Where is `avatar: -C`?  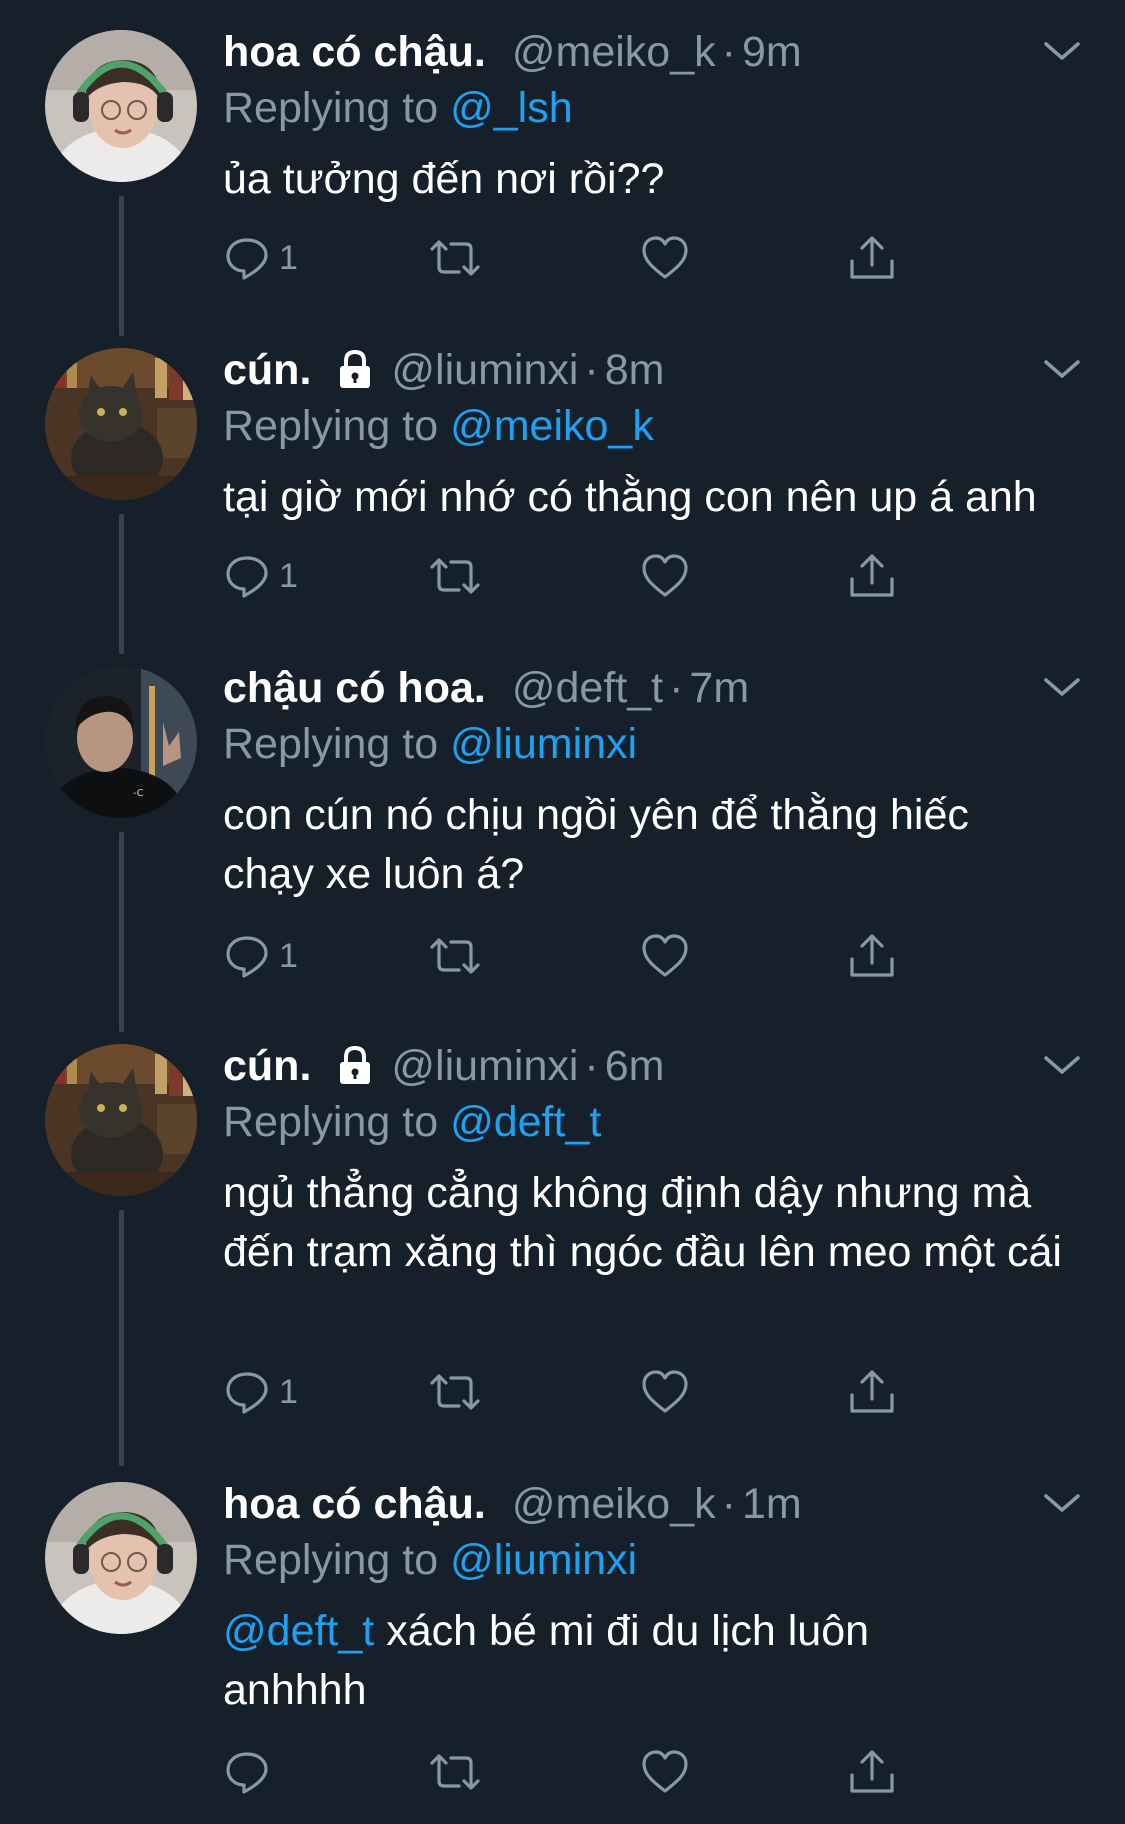 avatar: -C is located at coordinates (121, 742).